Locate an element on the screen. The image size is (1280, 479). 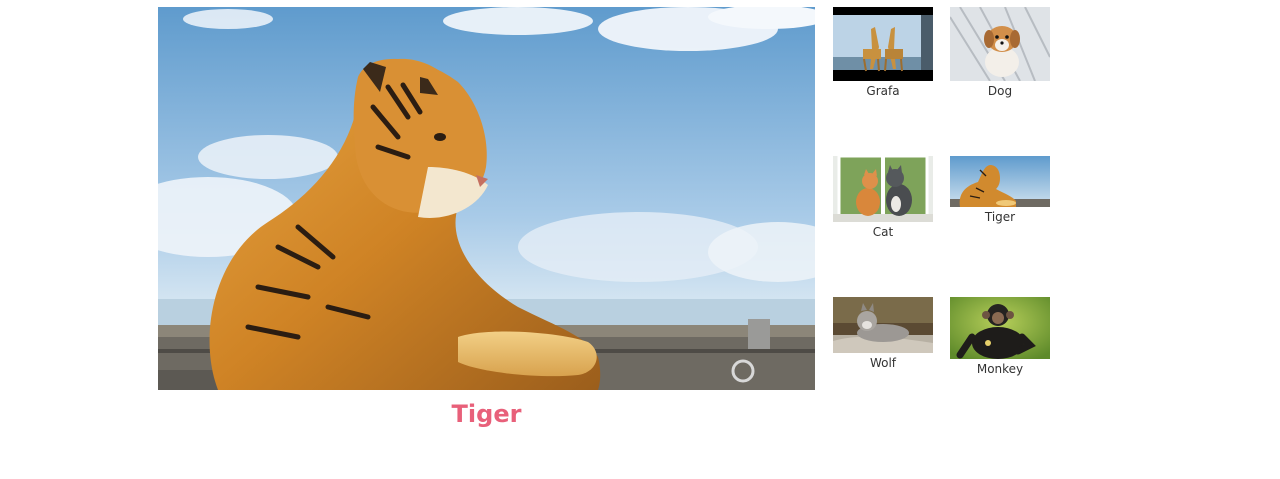
thumbnail-cat: Cat is located at coordinates (883, 198).